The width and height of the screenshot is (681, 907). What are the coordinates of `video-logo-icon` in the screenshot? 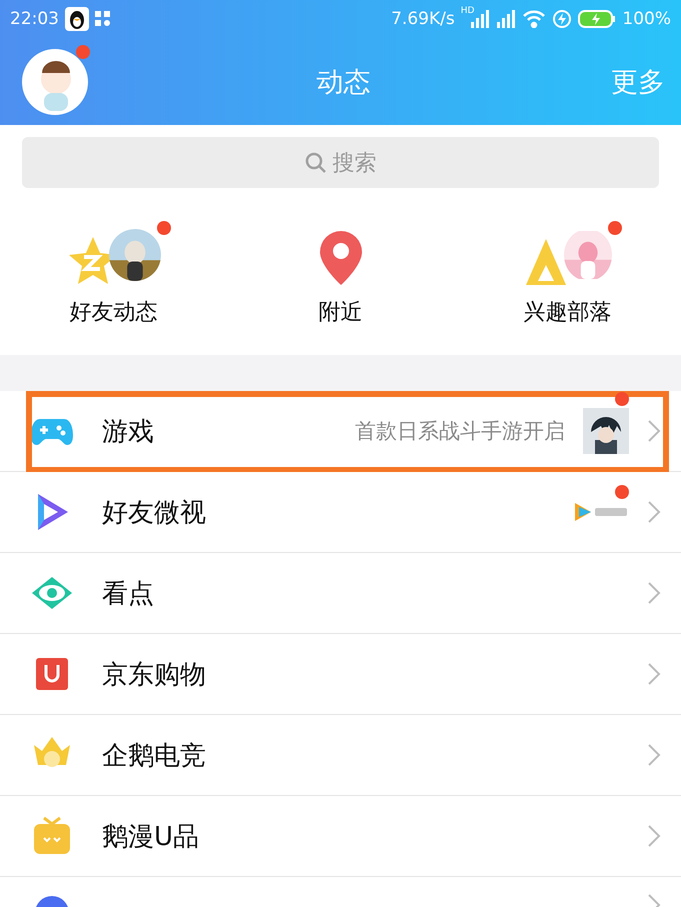 It's located at (601, 512).